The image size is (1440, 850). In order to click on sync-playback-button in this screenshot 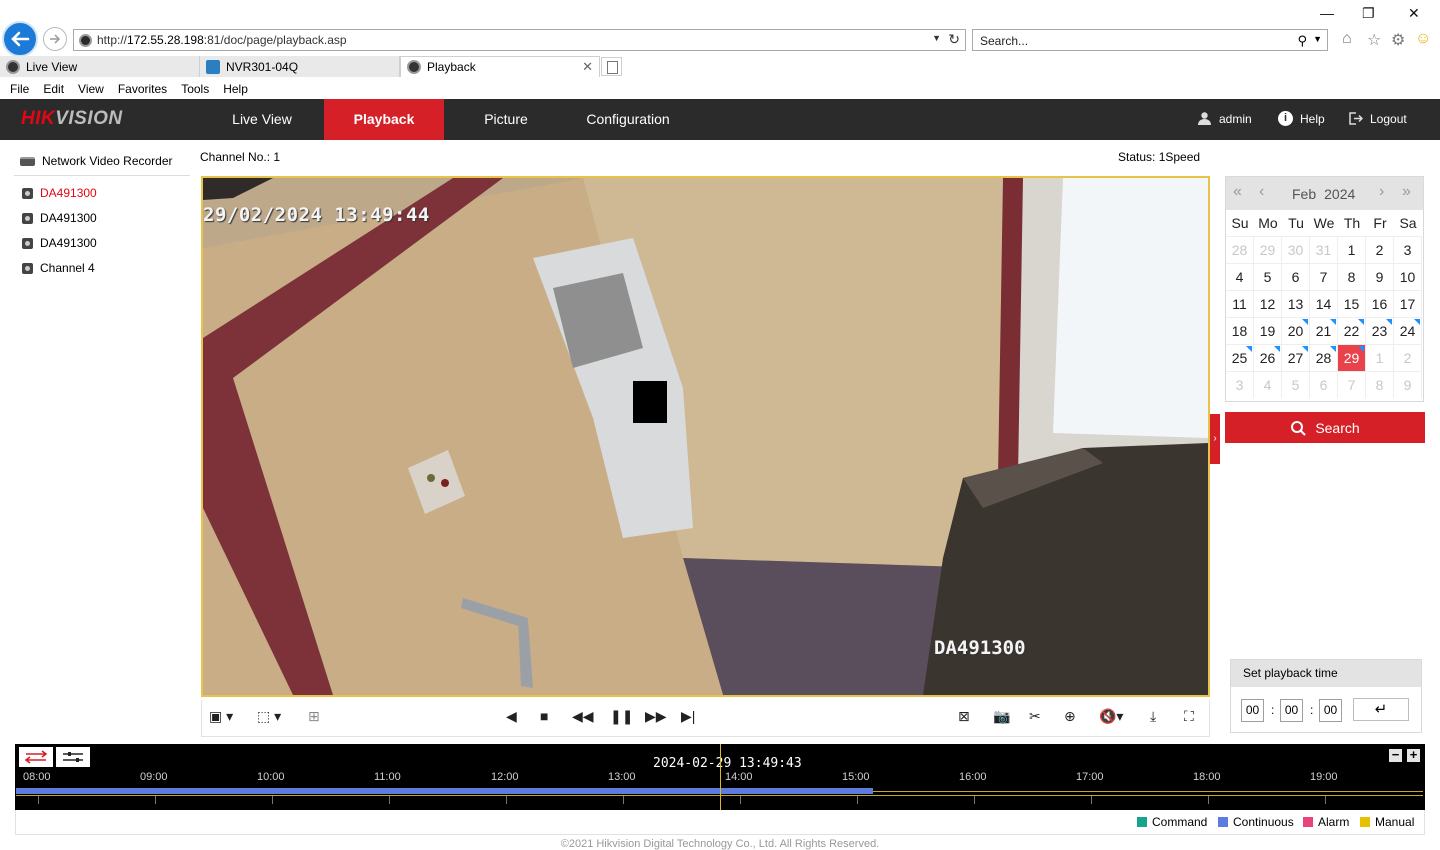, I will do `click(36, 757)`.